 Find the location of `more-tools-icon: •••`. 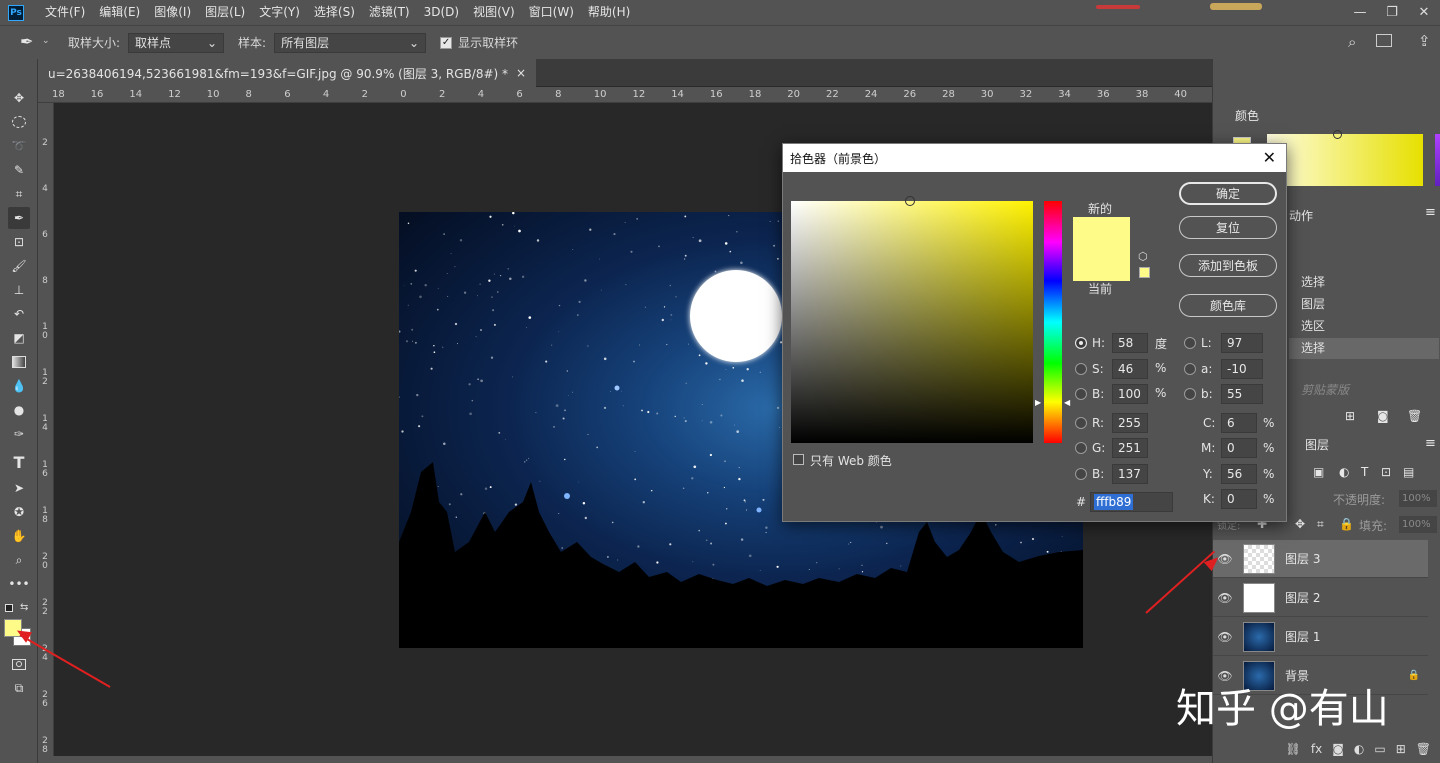

more-tools-icon: ••• is located at coordinates (19, 584).